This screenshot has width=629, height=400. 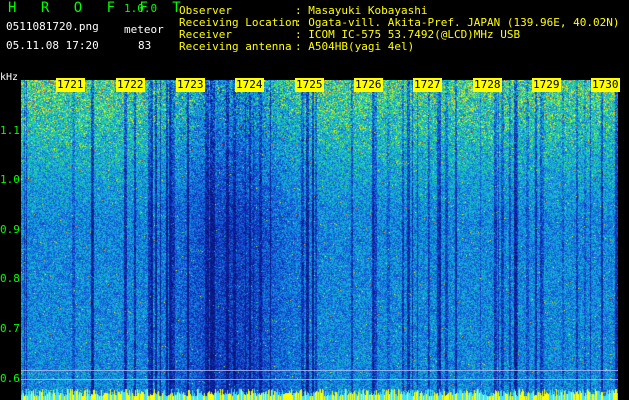 I want to click on info-location-label: Receiving Location, so click(x=239, y=22).